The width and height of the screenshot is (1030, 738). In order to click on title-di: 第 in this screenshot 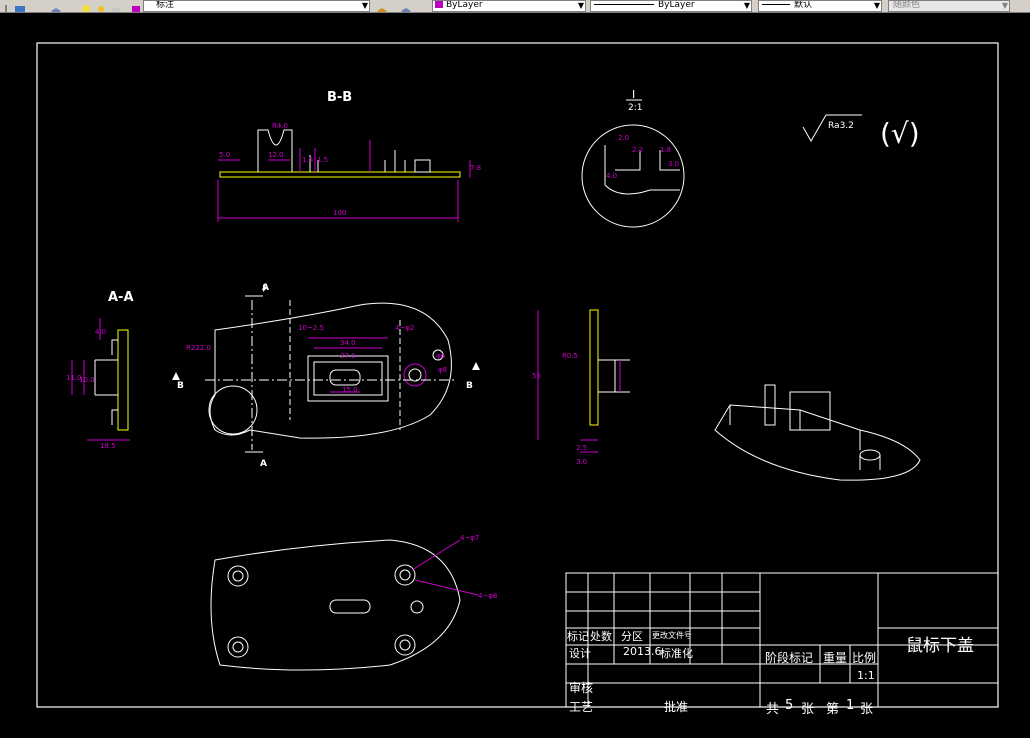, I will do `click(833, 709)`.